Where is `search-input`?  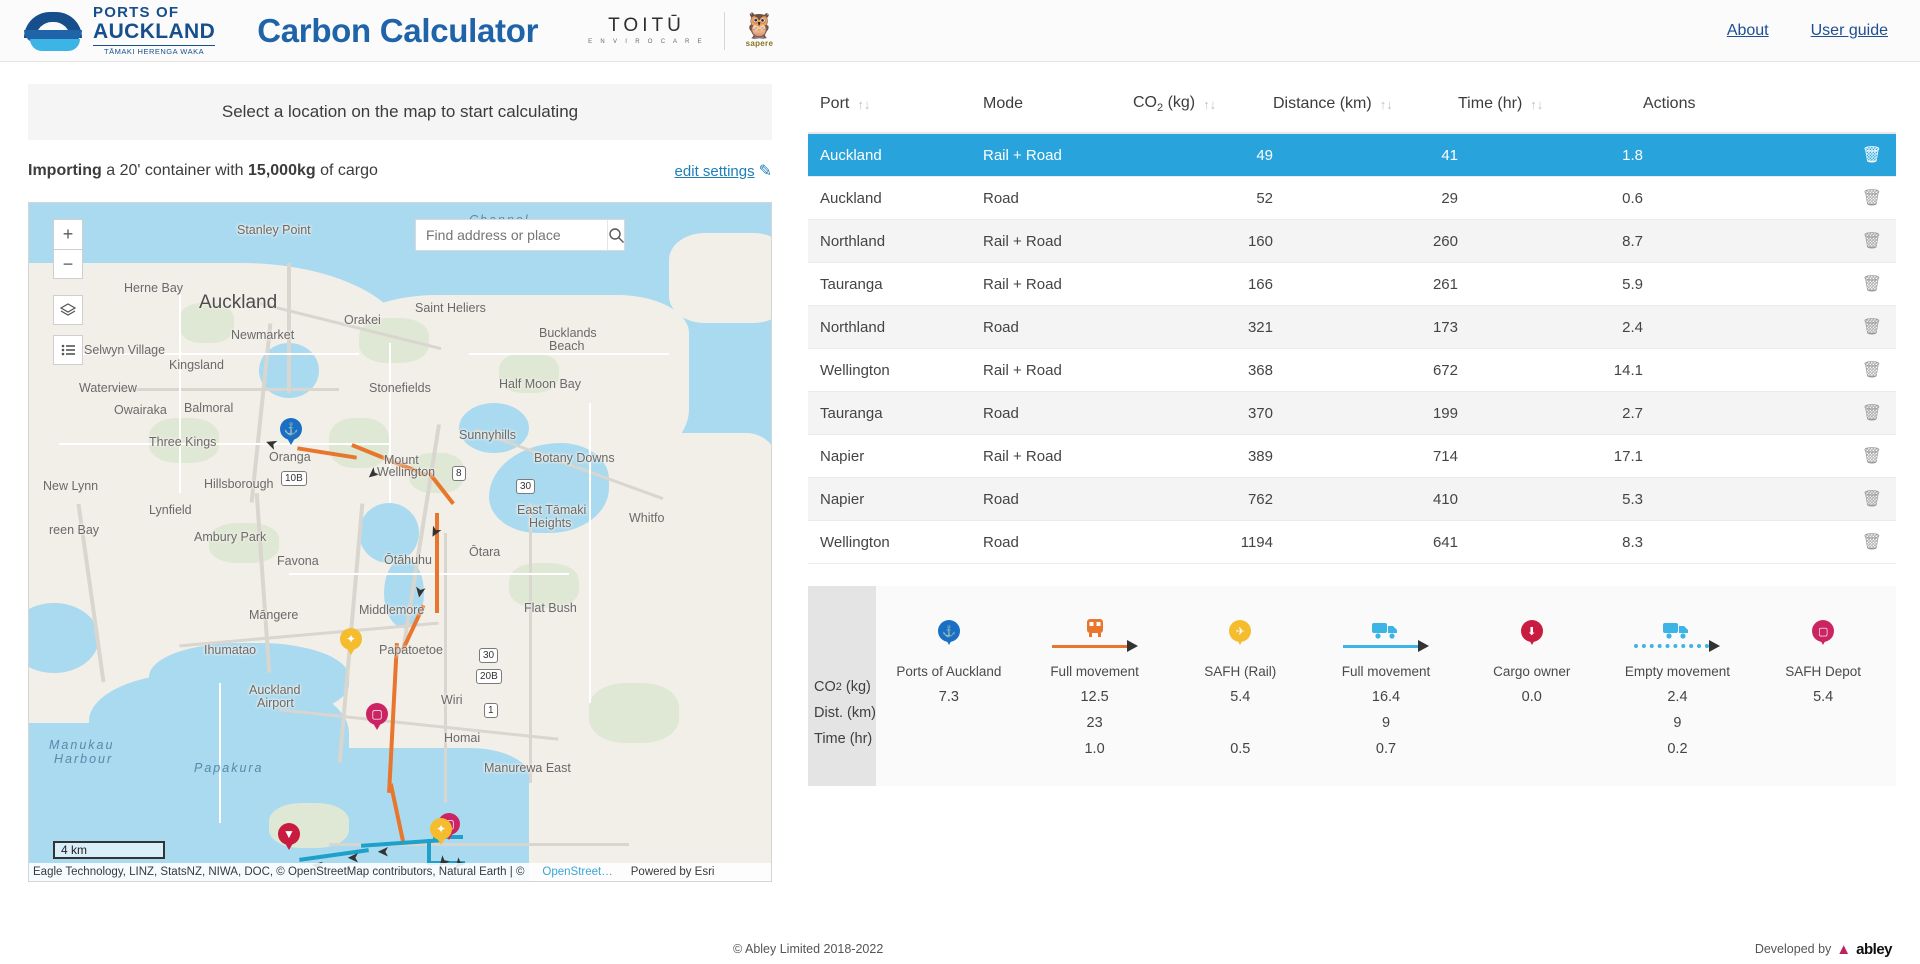 search-input is located at coordinates (511, 235).